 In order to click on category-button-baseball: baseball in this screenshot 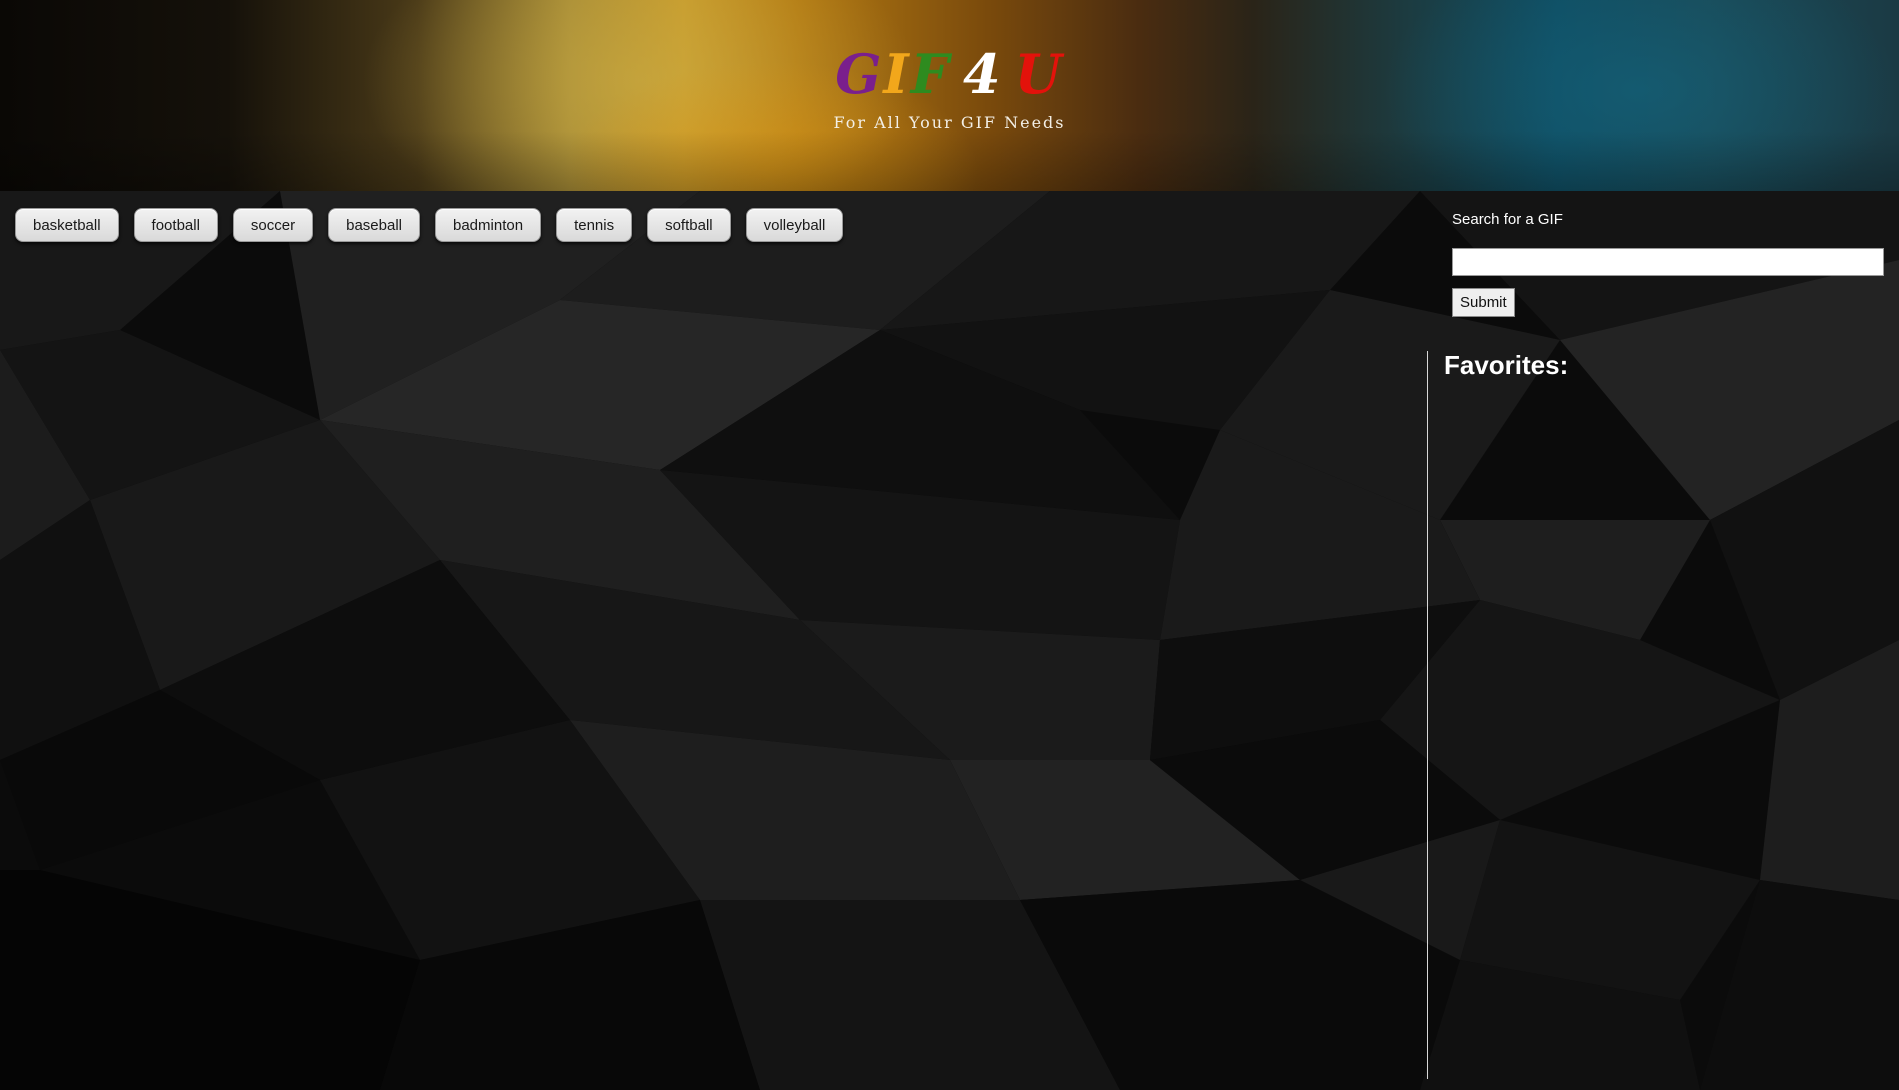, I will do `click(374, 225)`.